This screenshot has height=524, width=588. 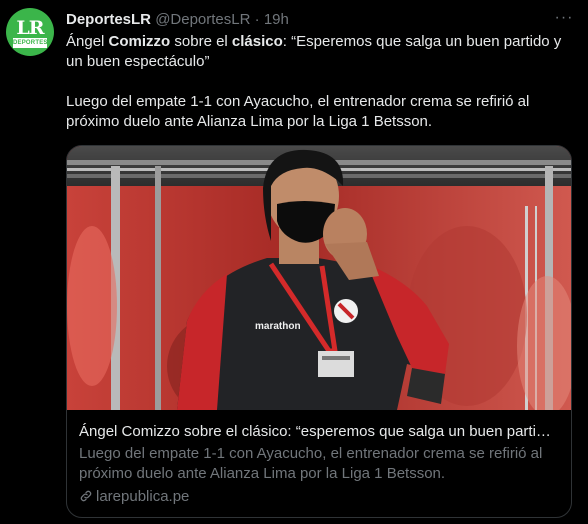 What do you see at coordinates (257, 41) in the screenshot?
I see `bold-word: clásico` at bounding box center [257, 41].